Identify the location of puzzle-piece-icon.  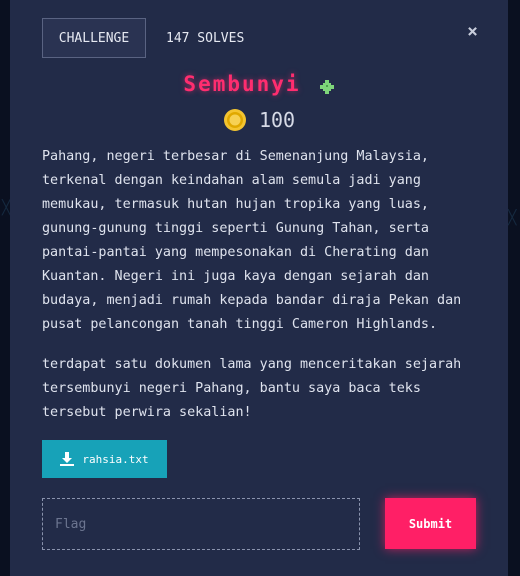
(326, 87).